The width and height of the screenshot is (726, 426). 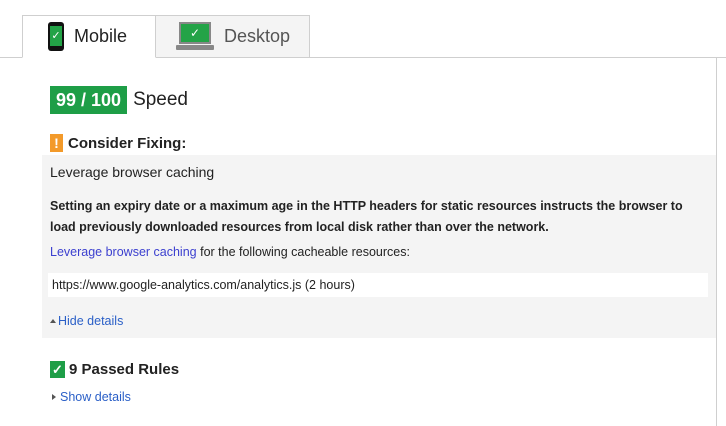 I want to click on passed-rules-heading: ✓ 9 Passed Rules, so click(x=114, y=369).